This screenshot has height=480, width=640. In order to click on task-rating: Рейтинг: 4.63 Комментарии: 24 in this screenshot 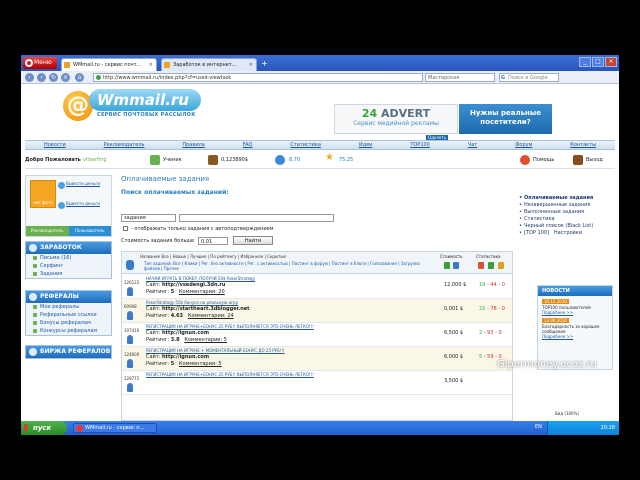, I will do `click(190, 316)`.